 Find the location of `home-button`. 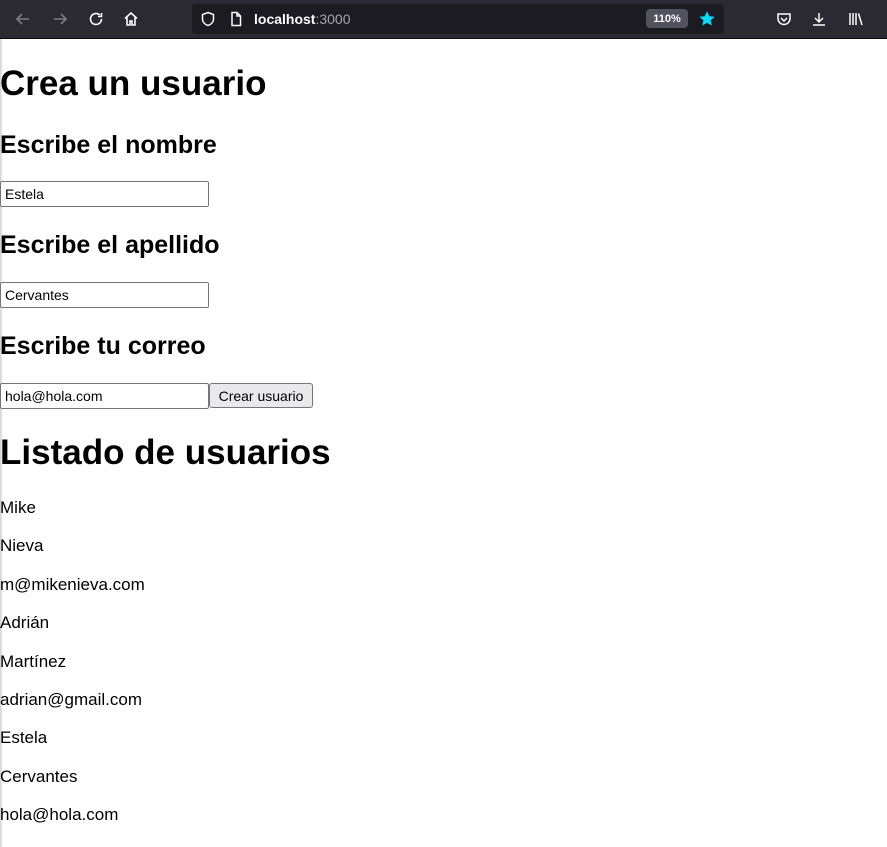

home-button is located at coordinates (131, 19).